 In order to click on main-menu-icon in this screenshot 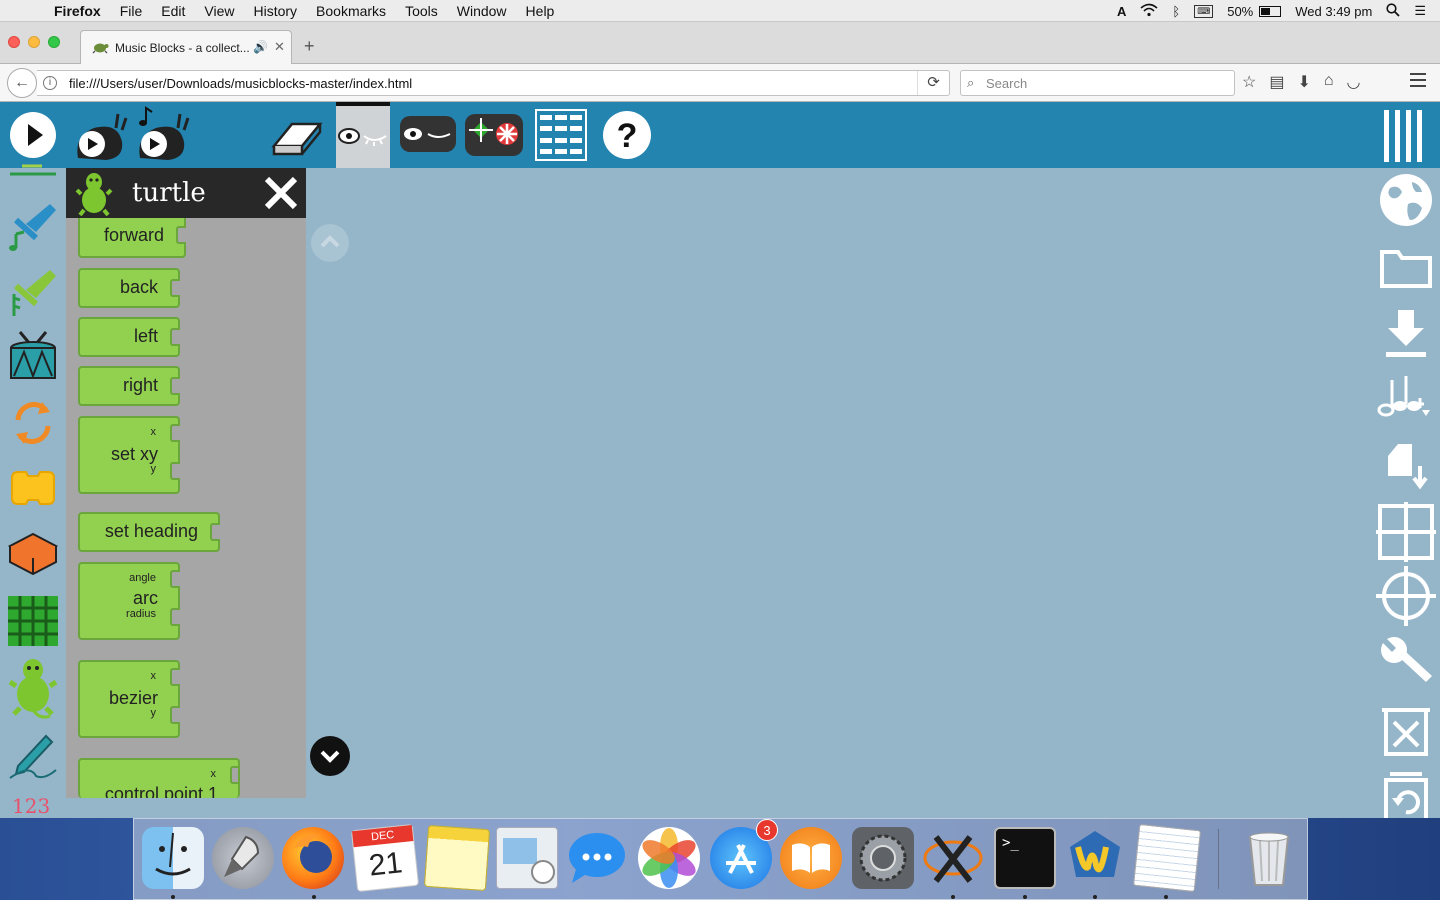, I will do `click(1406, 136)`.